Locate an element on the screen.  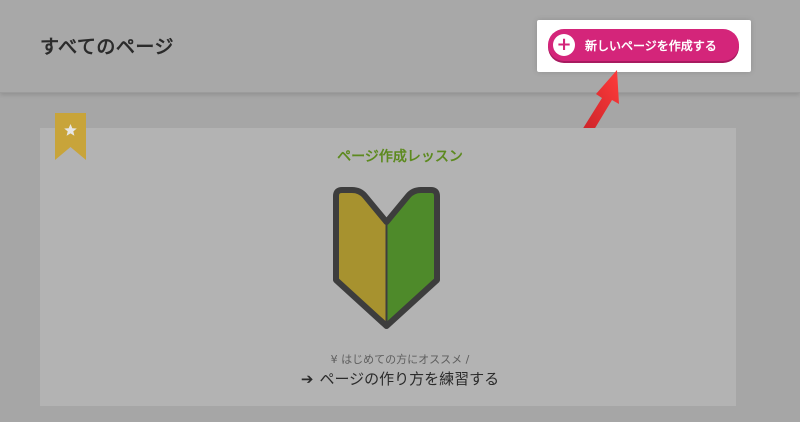
lesson-title: ページ作成レッスン is located at coordinates (400, 157).